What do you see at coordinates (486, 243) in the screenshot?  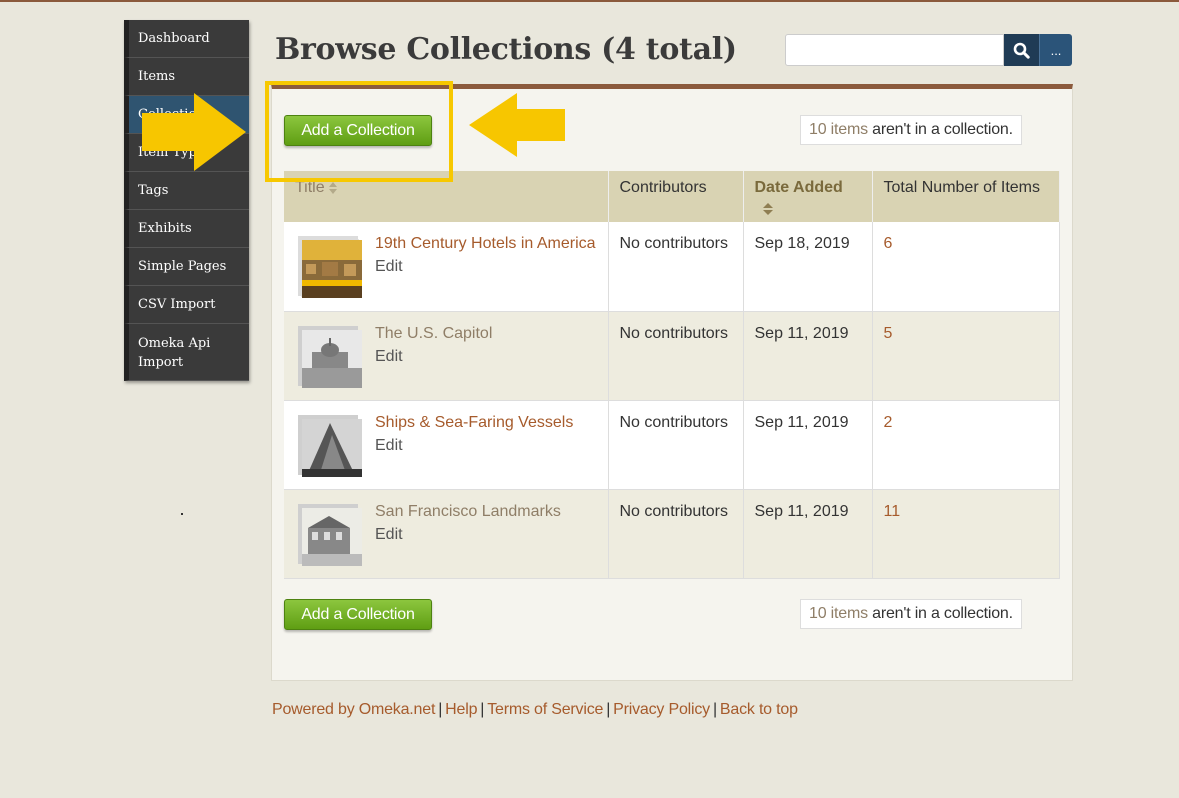 I see `collection-title-link: 19th Century Hotels in America` at bounding box center [486, 243].